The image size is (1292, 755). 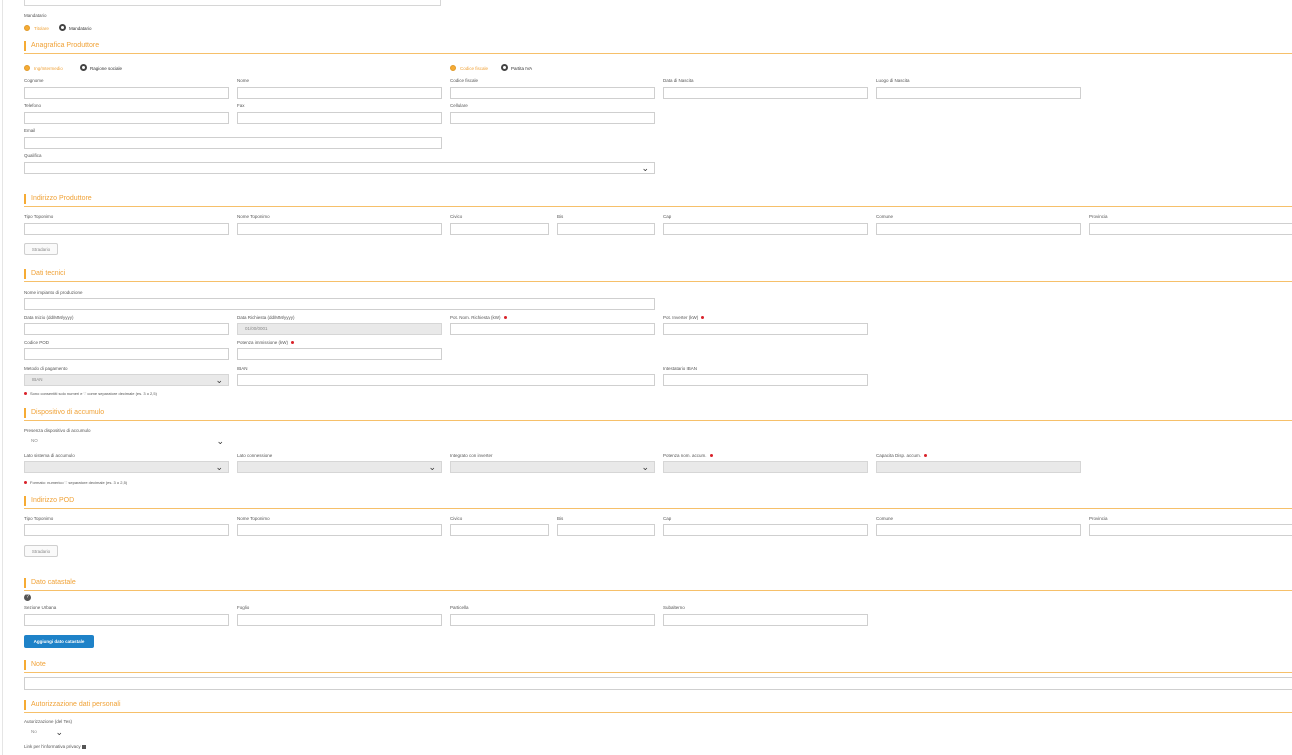 What do you see at coordinates (126, 354) in the screenshot?
I see `codice-pod-field` at bounding box center [126, 354].